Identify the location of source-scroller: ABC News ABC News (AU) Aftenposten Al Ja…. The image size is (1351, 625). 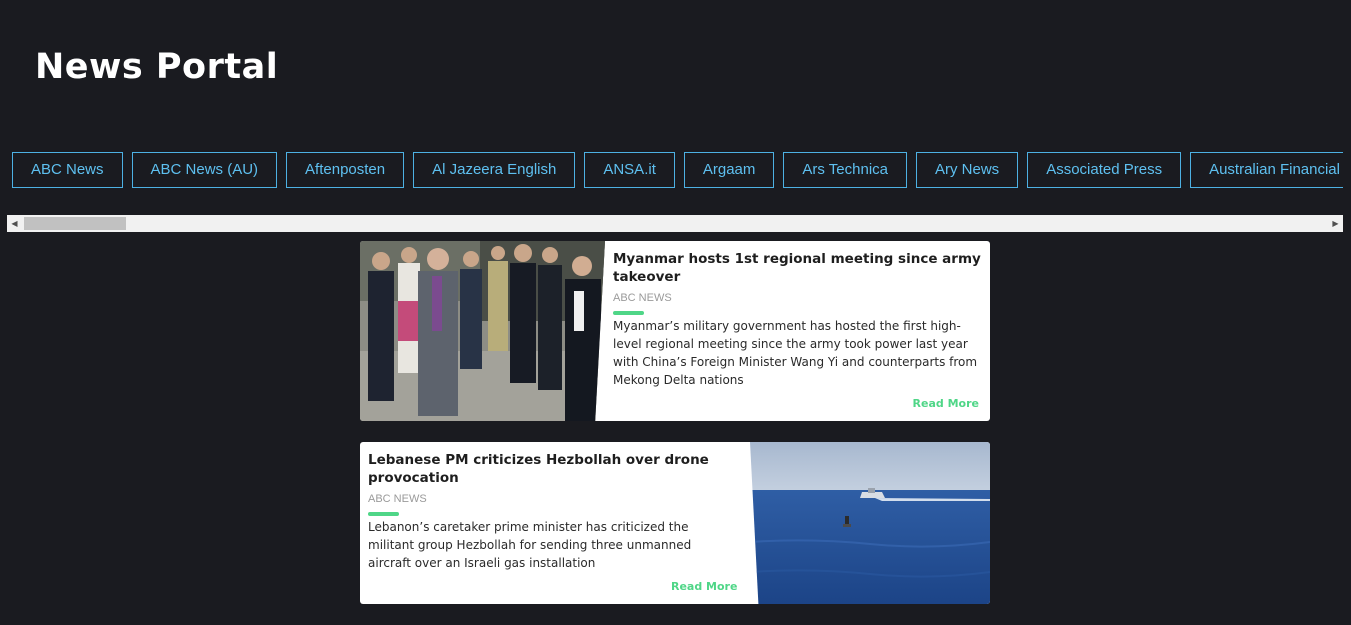
(671, 170).